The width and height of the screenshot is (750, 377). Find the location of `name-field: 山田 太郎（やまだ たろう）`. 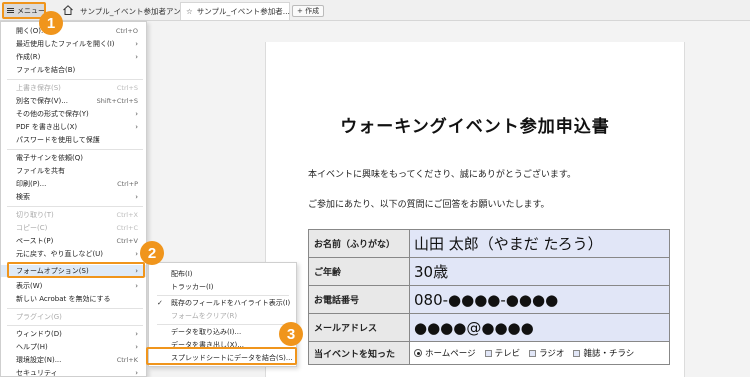

name-field: 山田 太郎（やまだ たろう） is located at coordinates (539, 243).